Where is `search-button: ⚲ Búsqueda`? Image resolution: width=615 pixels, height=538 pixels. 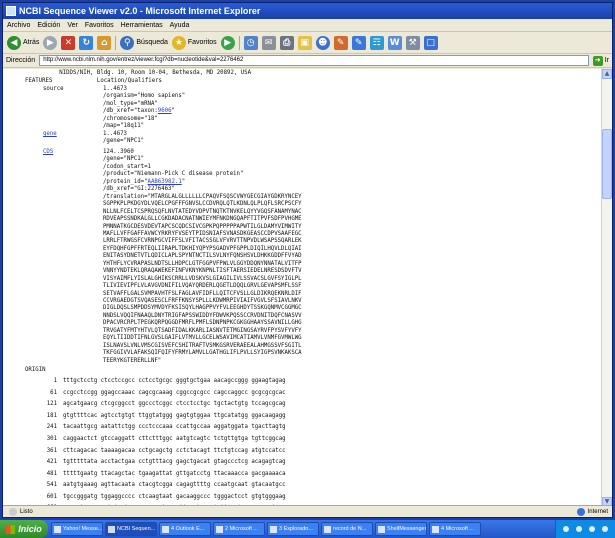 search-button: ⚲ Búsqueda is located at coordinates (144, 43).